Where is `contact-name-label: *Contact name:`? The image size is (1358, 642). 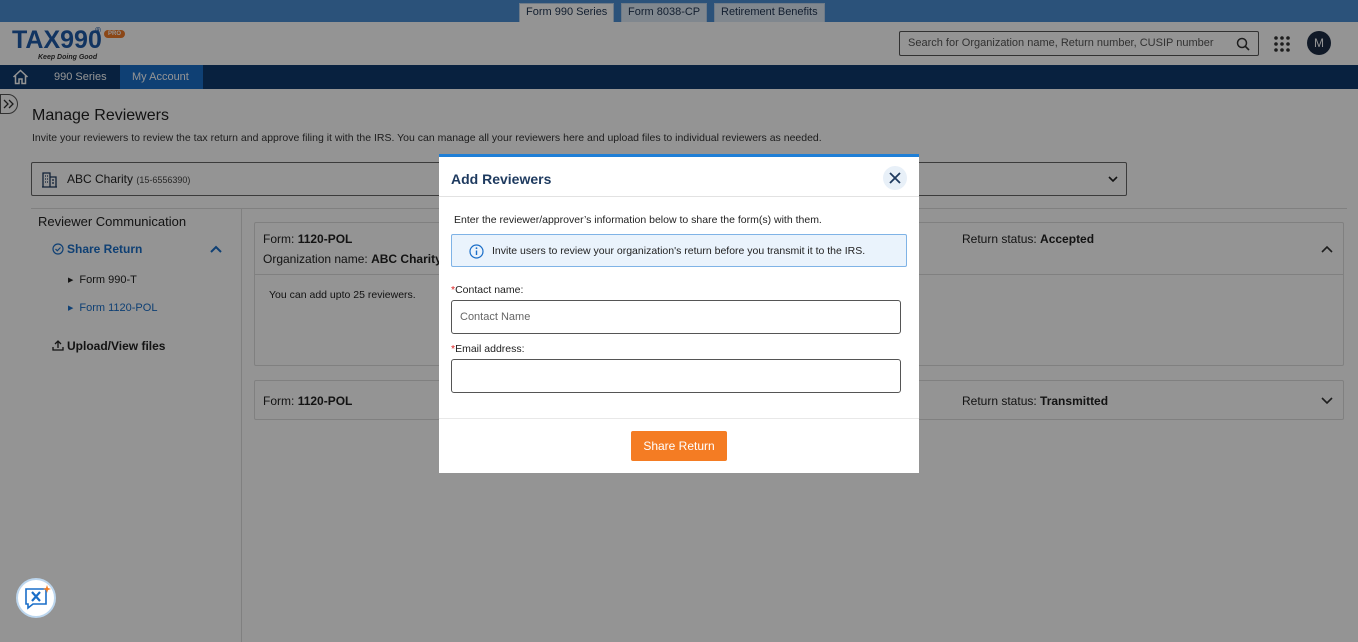
contact-name-label: *Contact name: is located at coordinates (487, 290).